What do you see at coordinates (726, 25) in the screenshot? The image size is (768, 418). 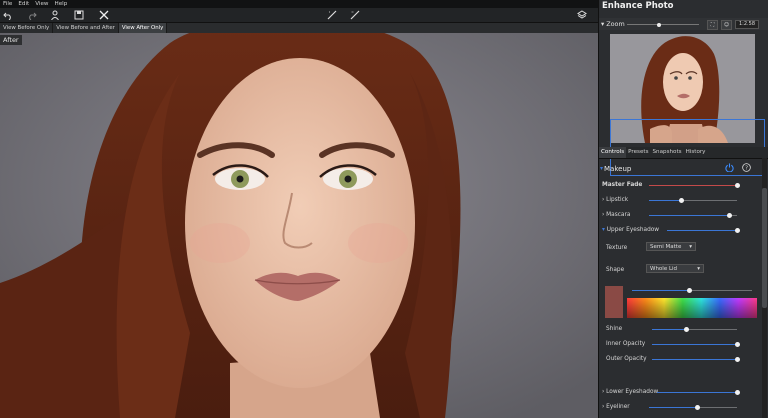 I see `actual-size-icon: ☺` at bounding box center [726, 25].